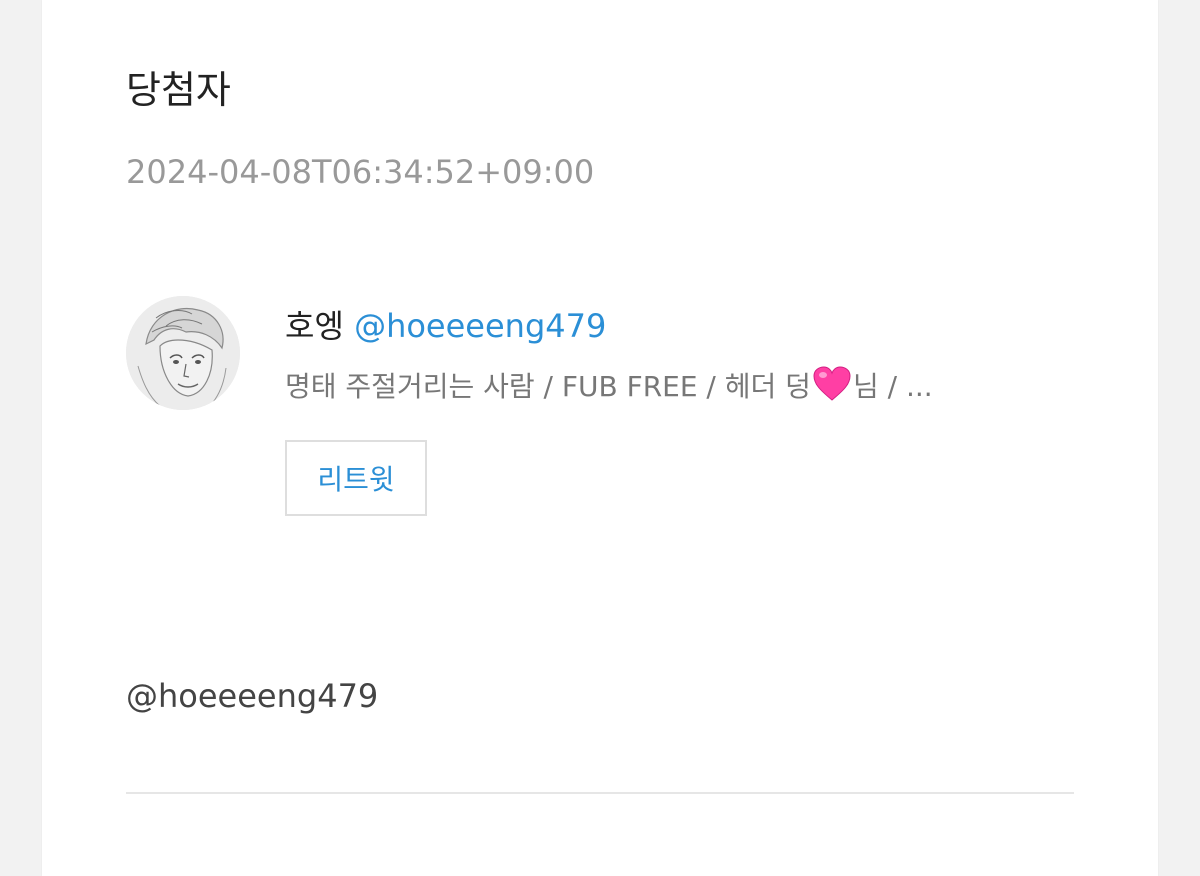 The height and width of the screenshot is (876, 1200). I want to click on bio-text-start: 명태 주절거리는 사람 / FUB FREE / 헤더 덩, so click(548, 386).